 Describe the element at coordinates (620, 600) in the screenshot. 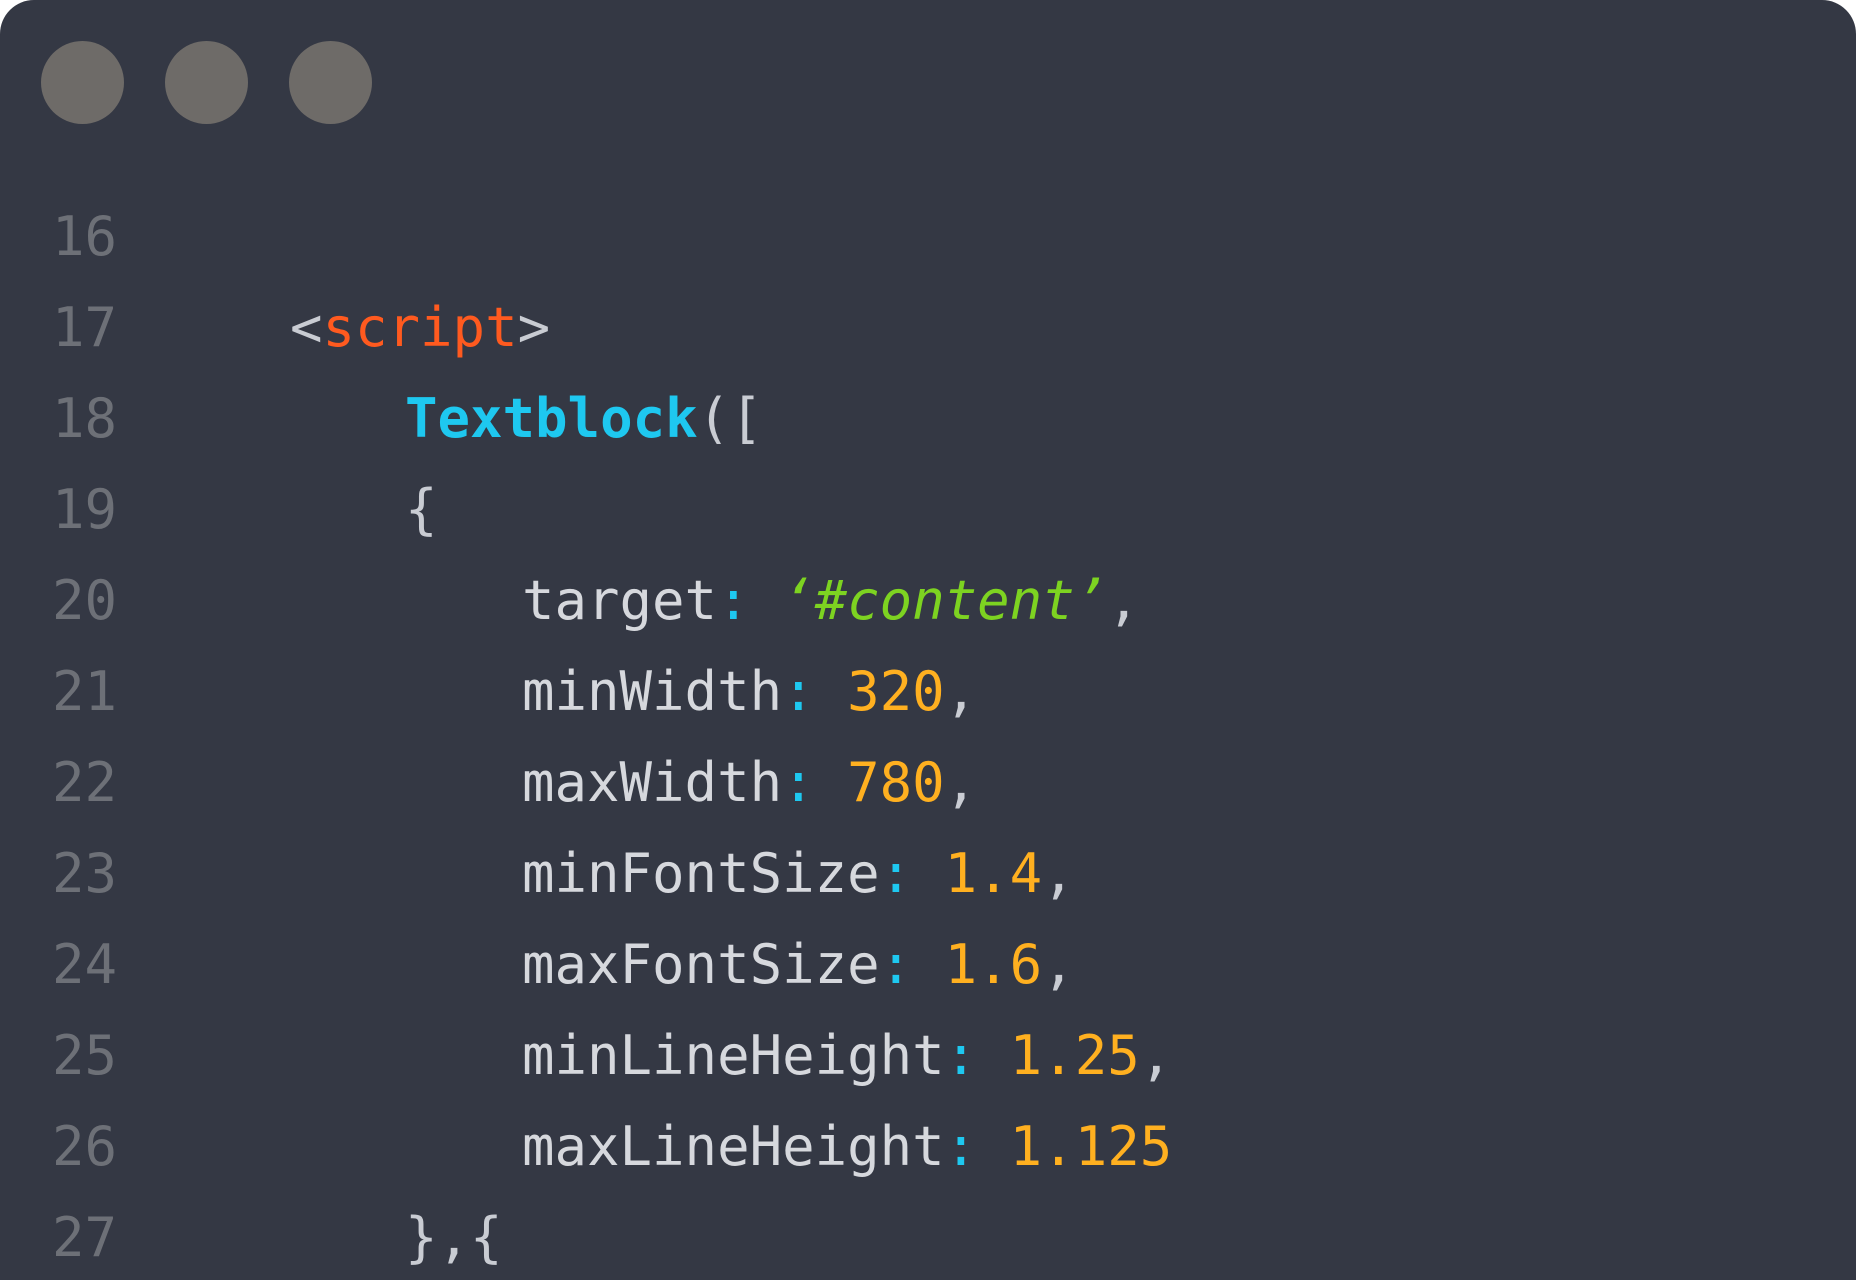

I see `property-key: target` at that location.